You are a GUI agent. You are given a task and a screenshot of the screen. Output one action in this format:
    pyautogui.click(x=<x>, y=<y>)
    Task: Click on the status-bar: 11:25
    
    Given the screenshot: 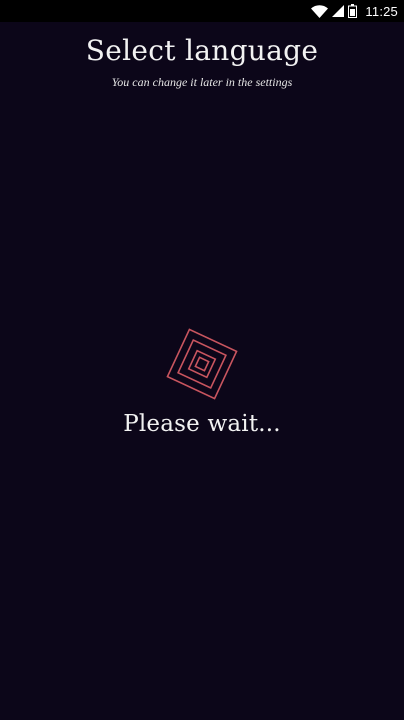 What is the action you would take?
    pyautogui.click(x=202, y=11)
    